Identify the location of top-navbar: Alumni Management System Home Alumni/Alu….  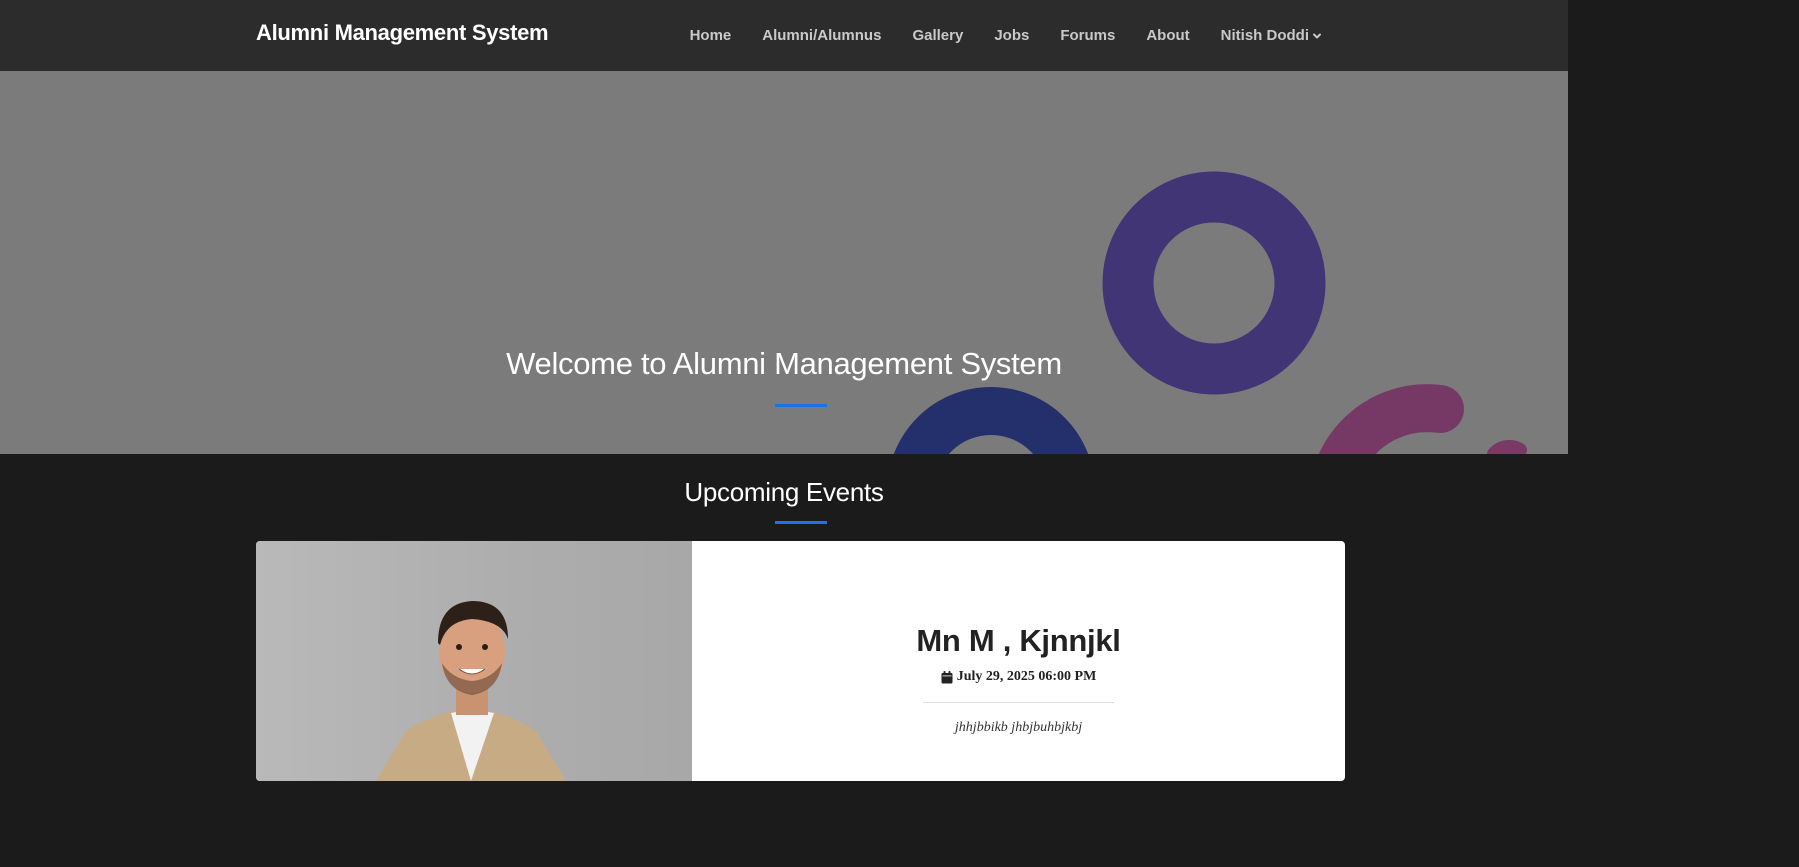
(784, 35).